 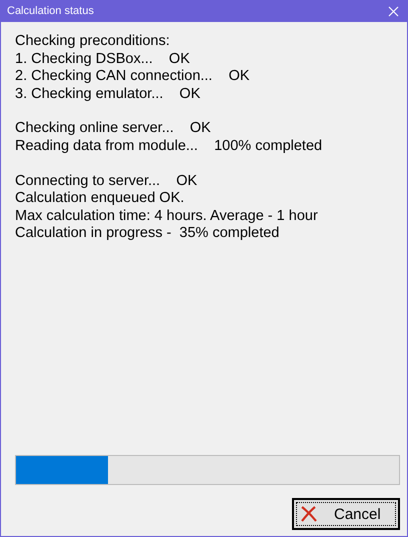 What do you see at coordinates (50, 11) in the screenshot?
I see `window-title: Calculation status` at bounding box center [50, 11].